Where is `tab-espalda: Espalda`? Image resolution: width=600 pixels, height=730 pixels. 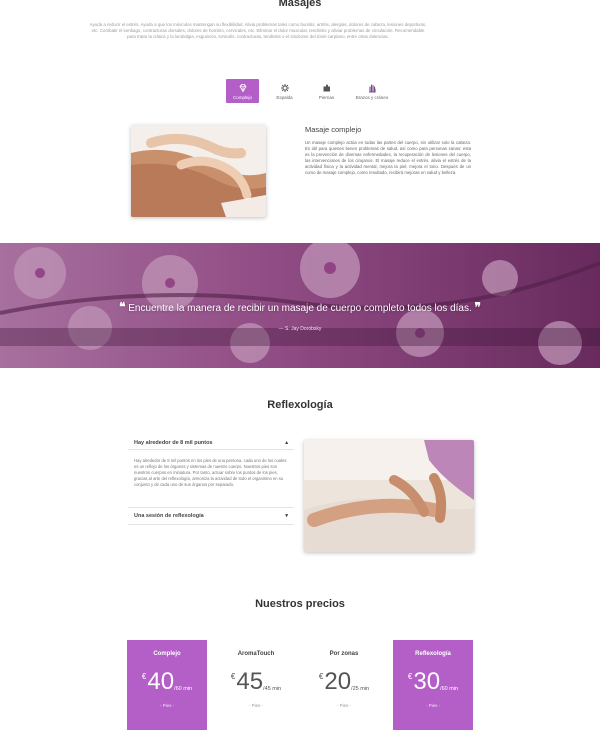 tab-espalda: Espalda is located at coordinates (284, 91).